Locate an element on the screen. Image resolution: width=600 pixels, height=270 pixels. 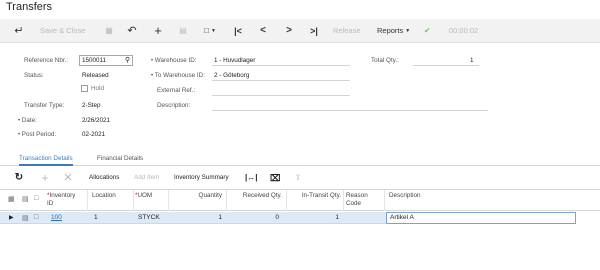
add-row-icon: + is located at coordinates (45, 178).